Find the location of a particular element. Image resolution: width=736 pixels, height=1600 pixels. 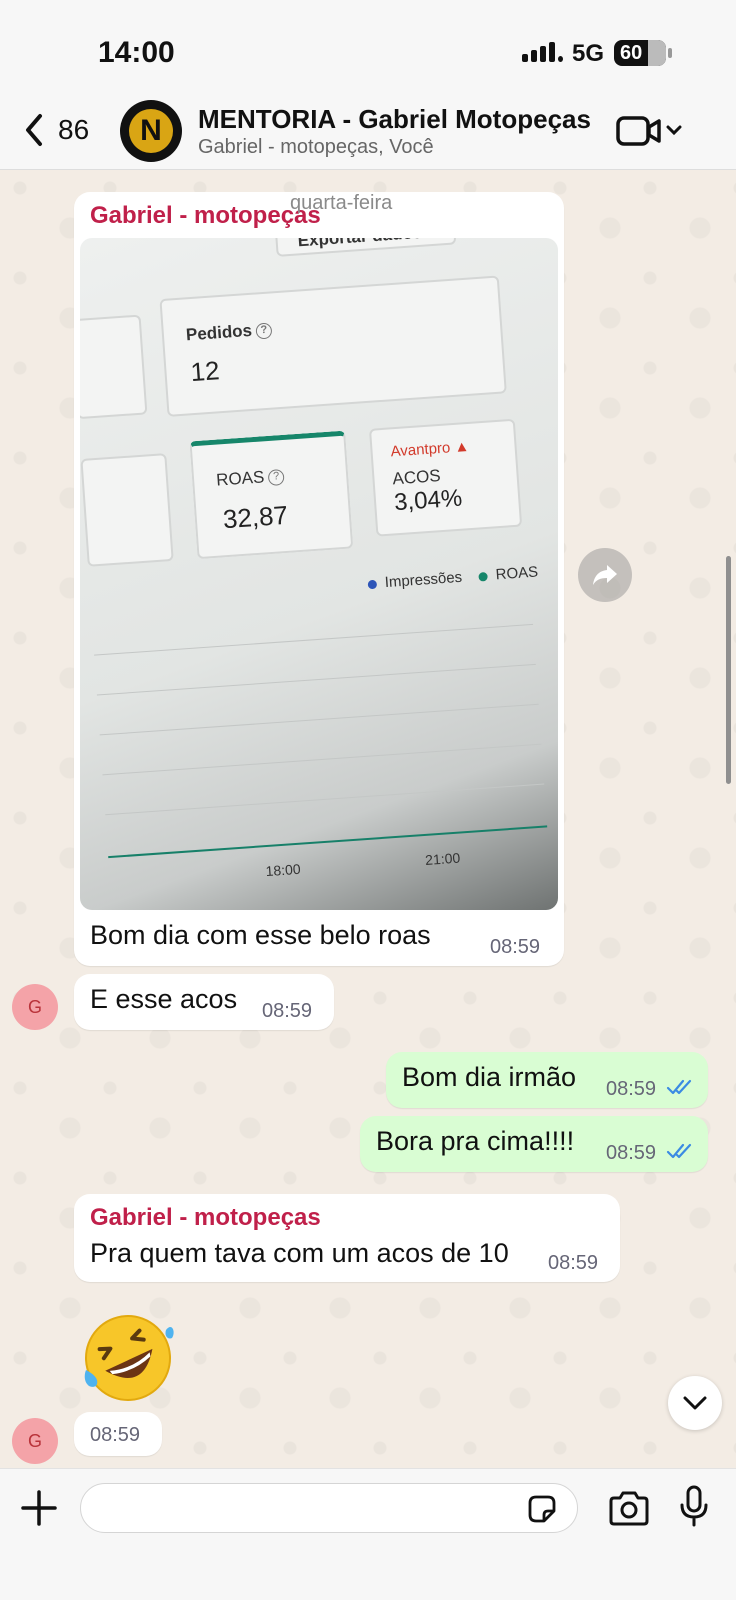

group-avatar: N is located at coordinates (151, 131).